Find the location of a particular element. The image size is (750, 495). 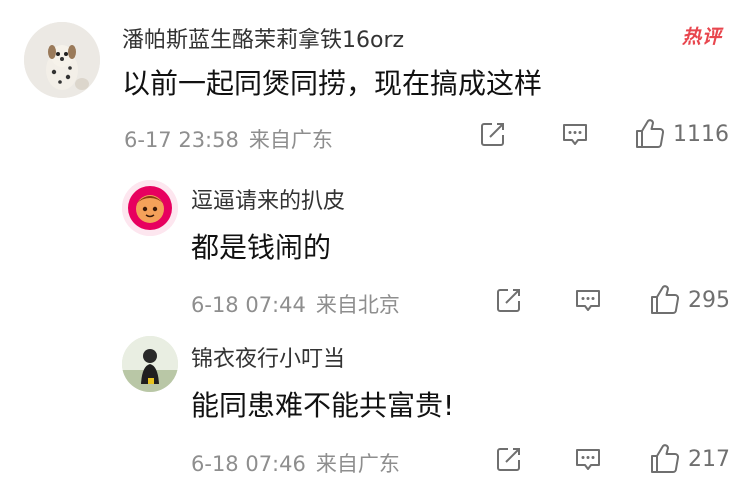

hot-comment-badge: 热评 is located at coordinates (702, 37).